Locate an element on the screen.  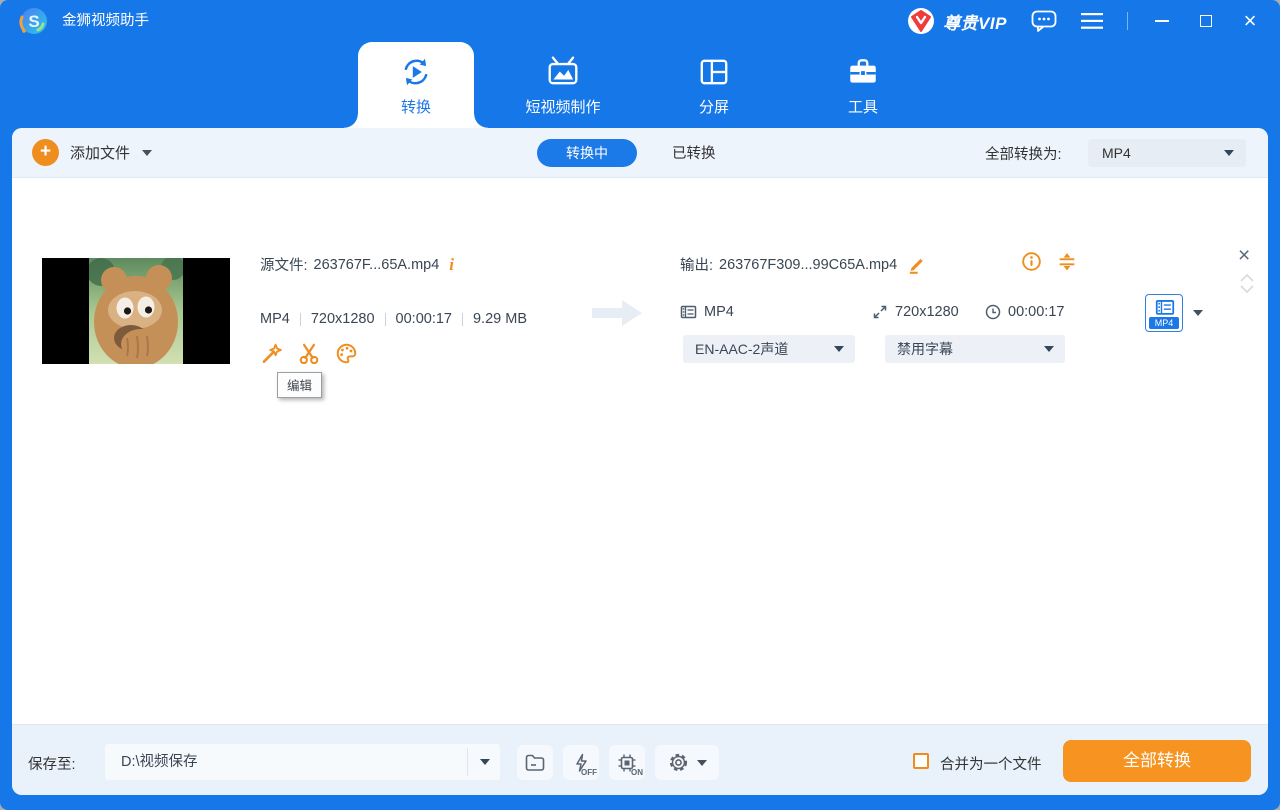
merge-checkbox is located at coordinates (921, 761).